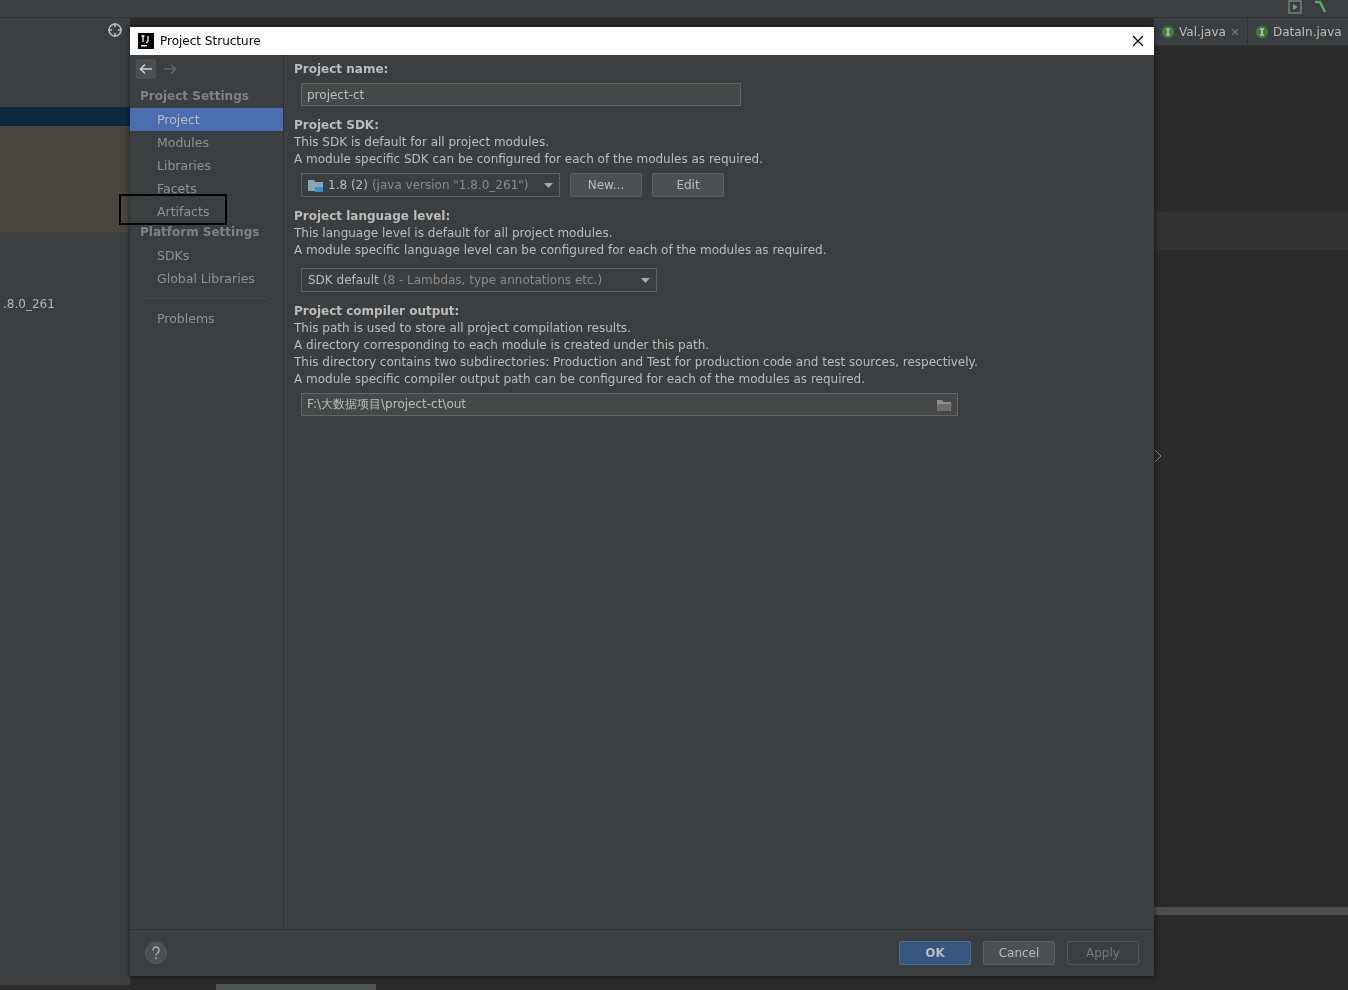 The width and height of the screenshot is (1348, 990). I want to click on path-field: F:\大数据项目\project-ct\out, so click(629, 404).